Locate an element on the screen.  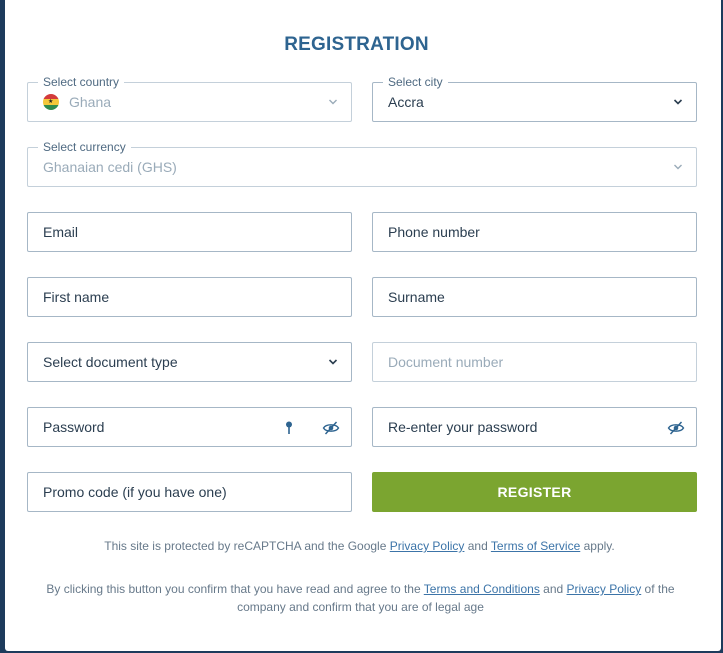
phone-number-field-placeholder: Phone number is located at coordinates (434, 232).